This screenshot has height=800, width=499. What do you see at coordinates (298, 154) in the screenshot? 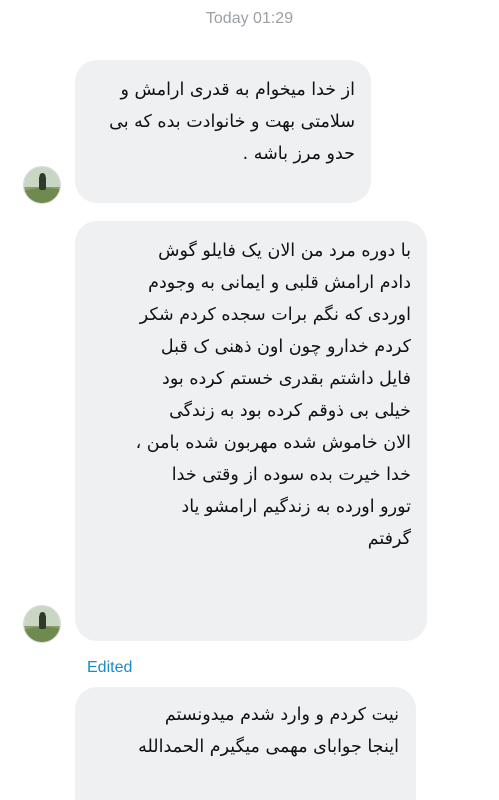
I see `message-text-line: حدو مرز باشه .` at bounding box center [298, 154].